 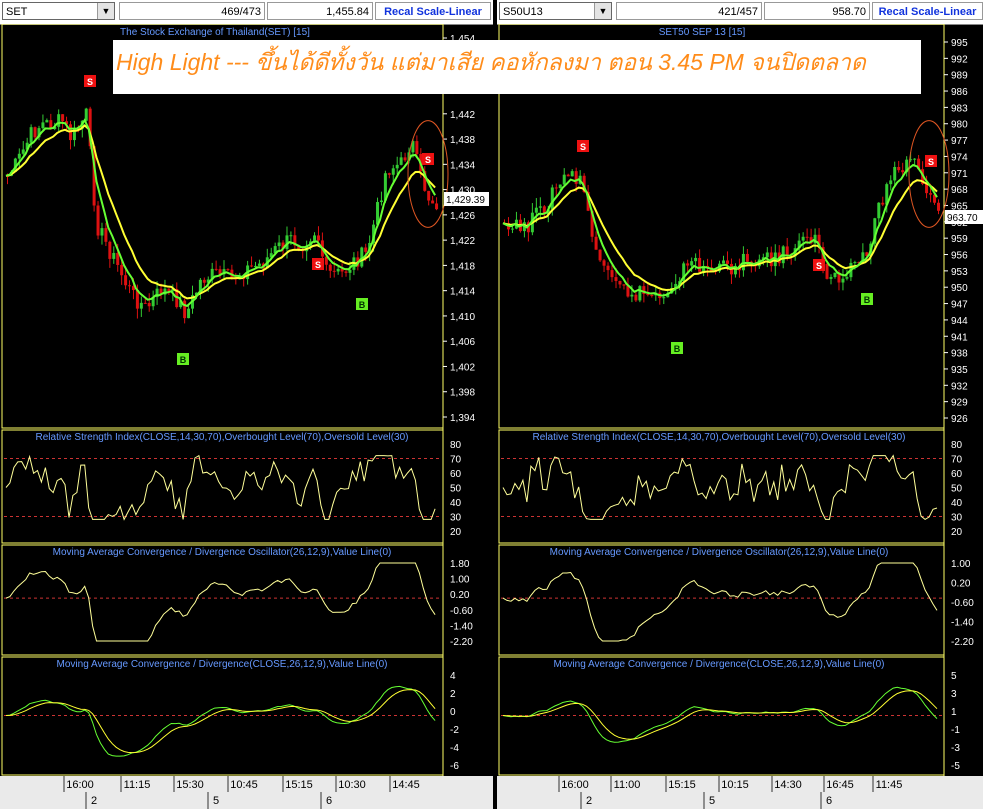 I want to click on rsi-tick-label: 60, so click(x=957, y=474).